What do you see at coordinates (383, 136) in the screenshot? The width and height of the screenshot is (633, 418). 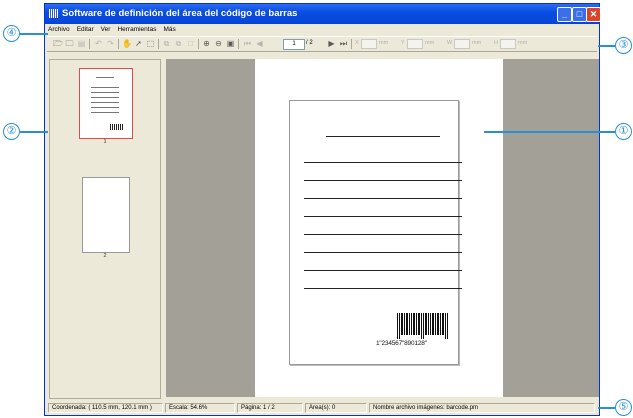 I see `page-title-line` at bounding box center [383, 136].